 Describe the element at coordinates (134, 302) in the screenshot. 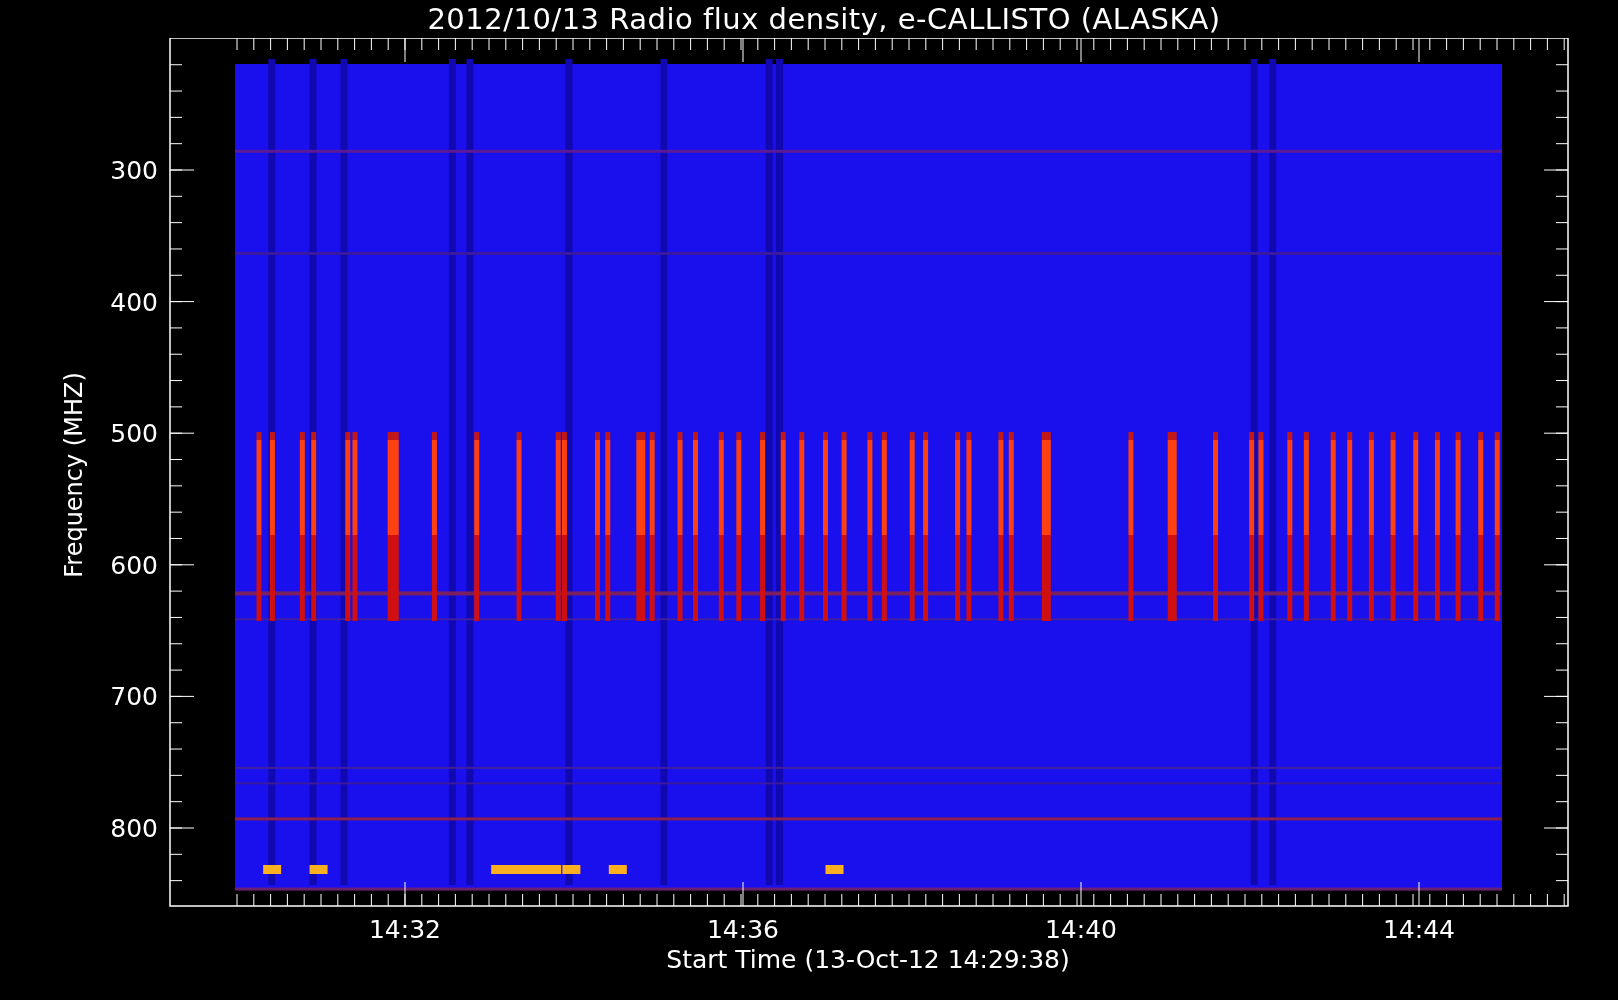

I see `y-tick-label: 400` at that location.